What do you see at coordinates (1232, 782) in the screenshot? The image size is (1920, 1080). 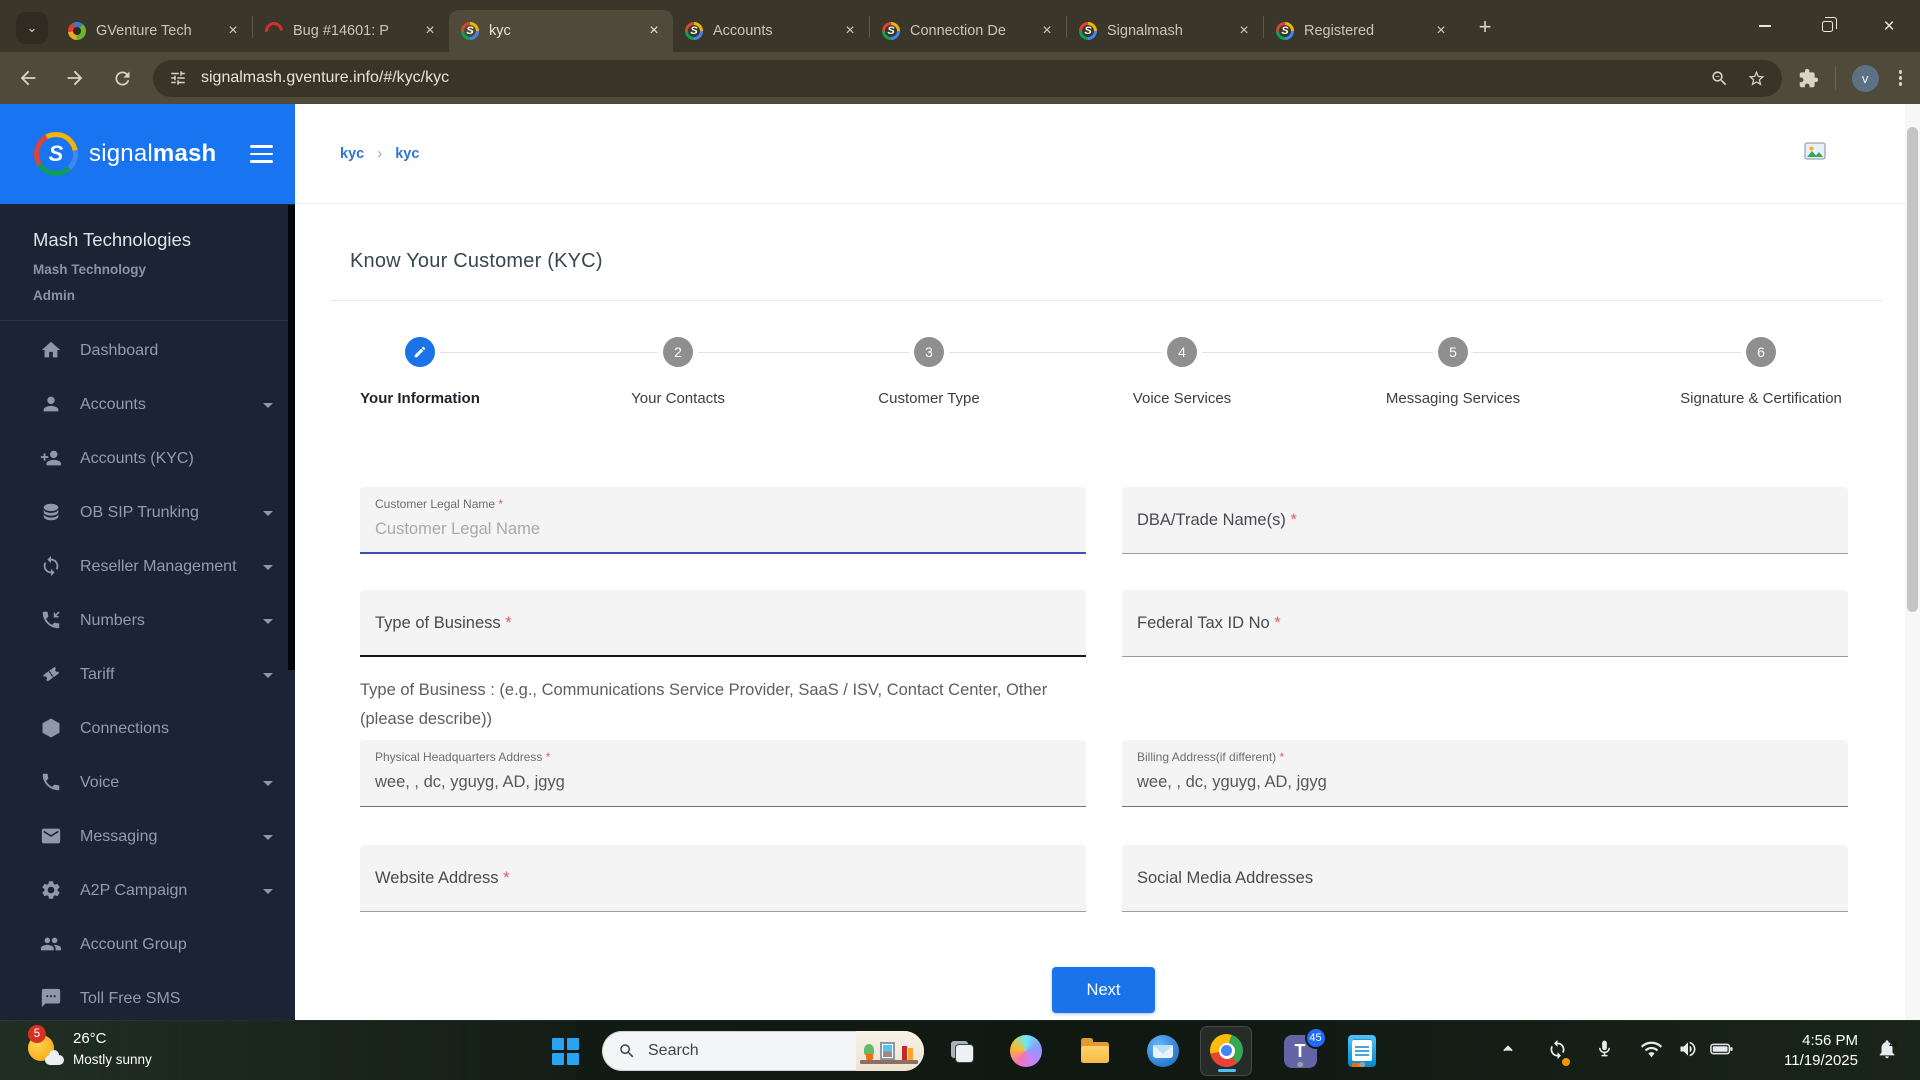 I see `billing-address-value: wee, , dc, yguyg, AD, jgyg` at bounding box center [1232, 782].